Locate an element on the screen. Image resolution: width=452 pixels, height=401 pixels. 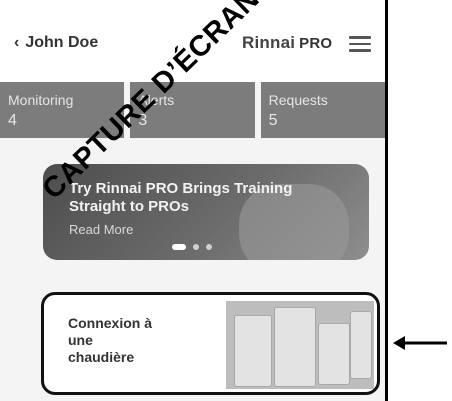
chevron-left-icon: ‹ is located at coordinates (17, 42).